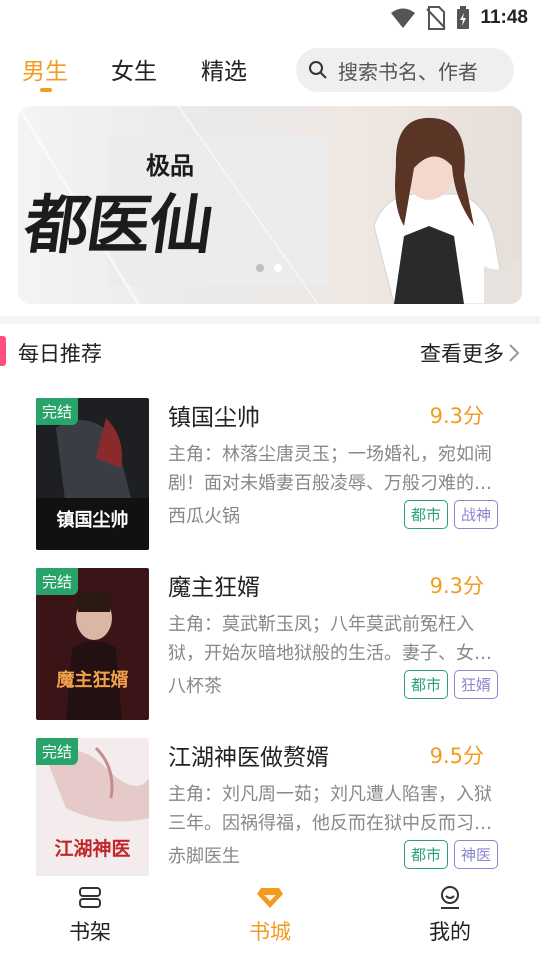 The image size is (540, 960). Describe the element at coordinates (475, 854) in the screenshot. I see `book-tag: 神医` at that location.